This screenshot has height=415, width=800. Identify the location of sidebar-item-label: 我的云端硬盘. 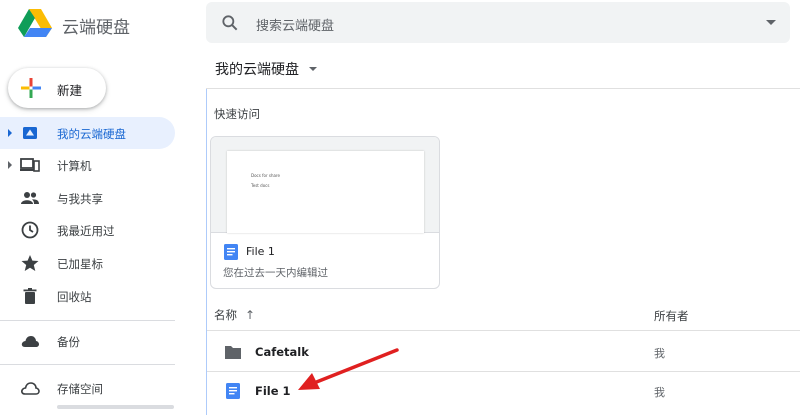
(91, 134).